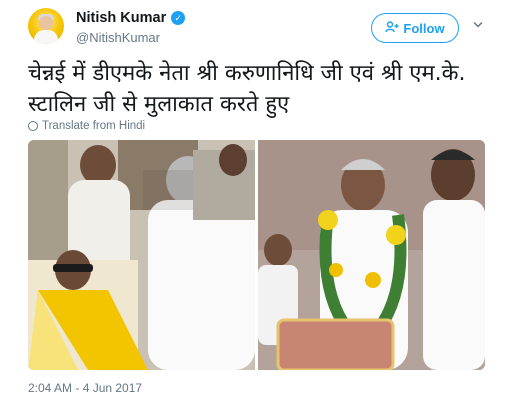 This screenshot has width=513, height=400. I want to click on avatar-face, so click(46, 23).